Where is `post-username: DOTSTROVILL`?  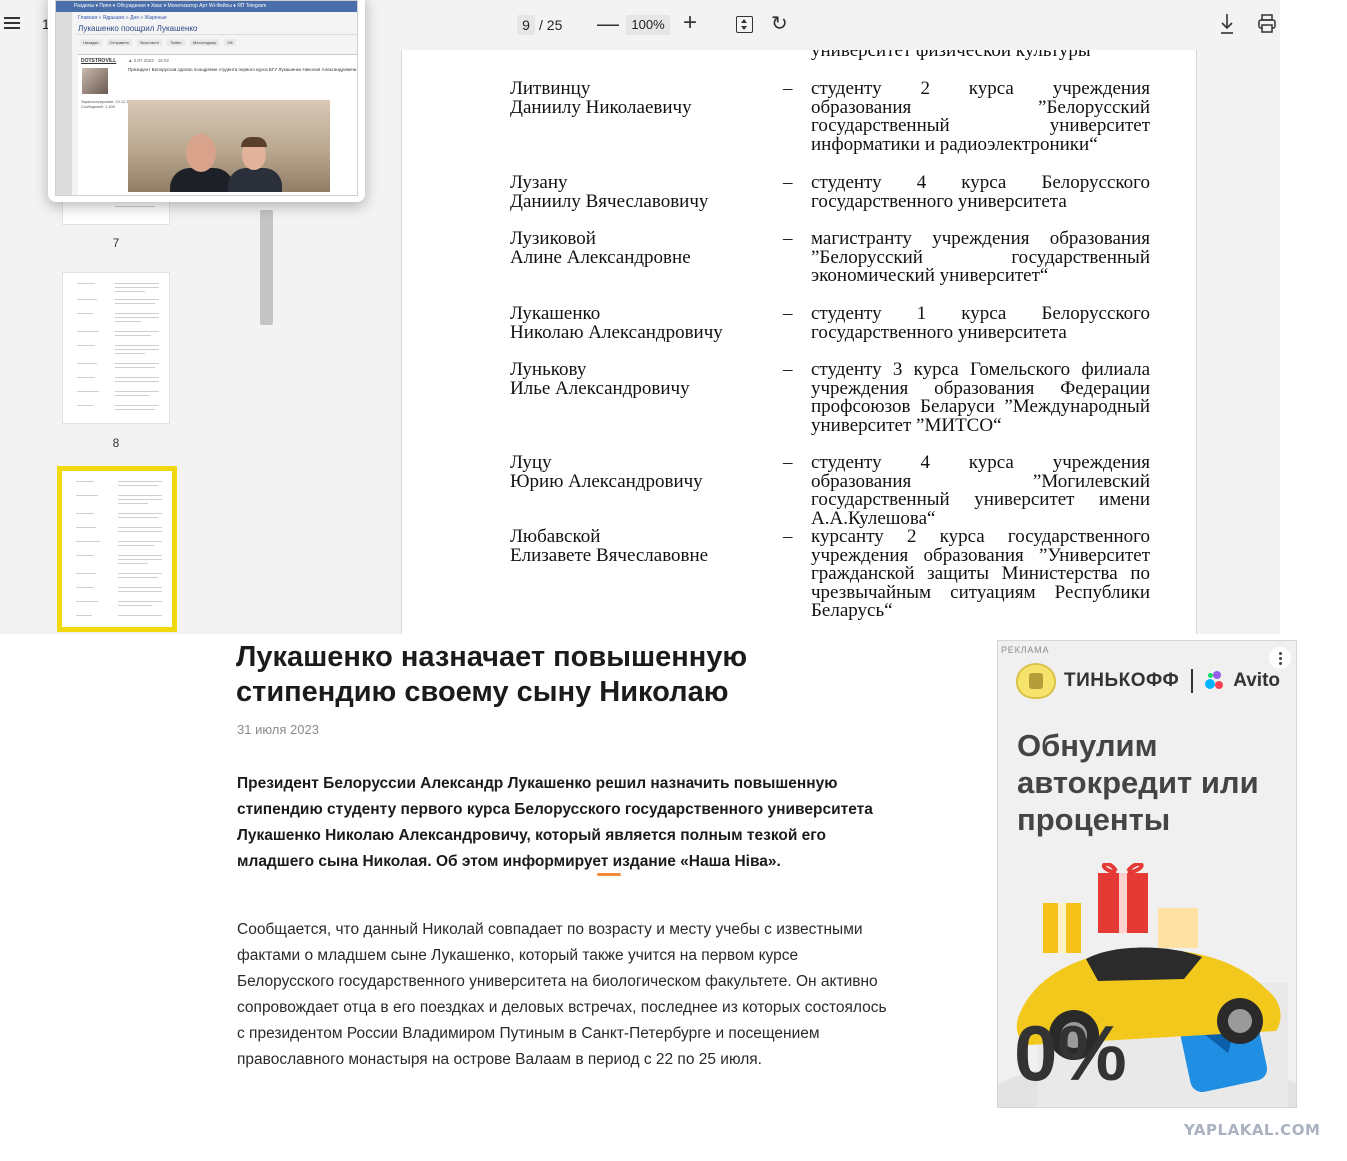
post-username: DOTSTROVILL is located at coordinates (99, 61).